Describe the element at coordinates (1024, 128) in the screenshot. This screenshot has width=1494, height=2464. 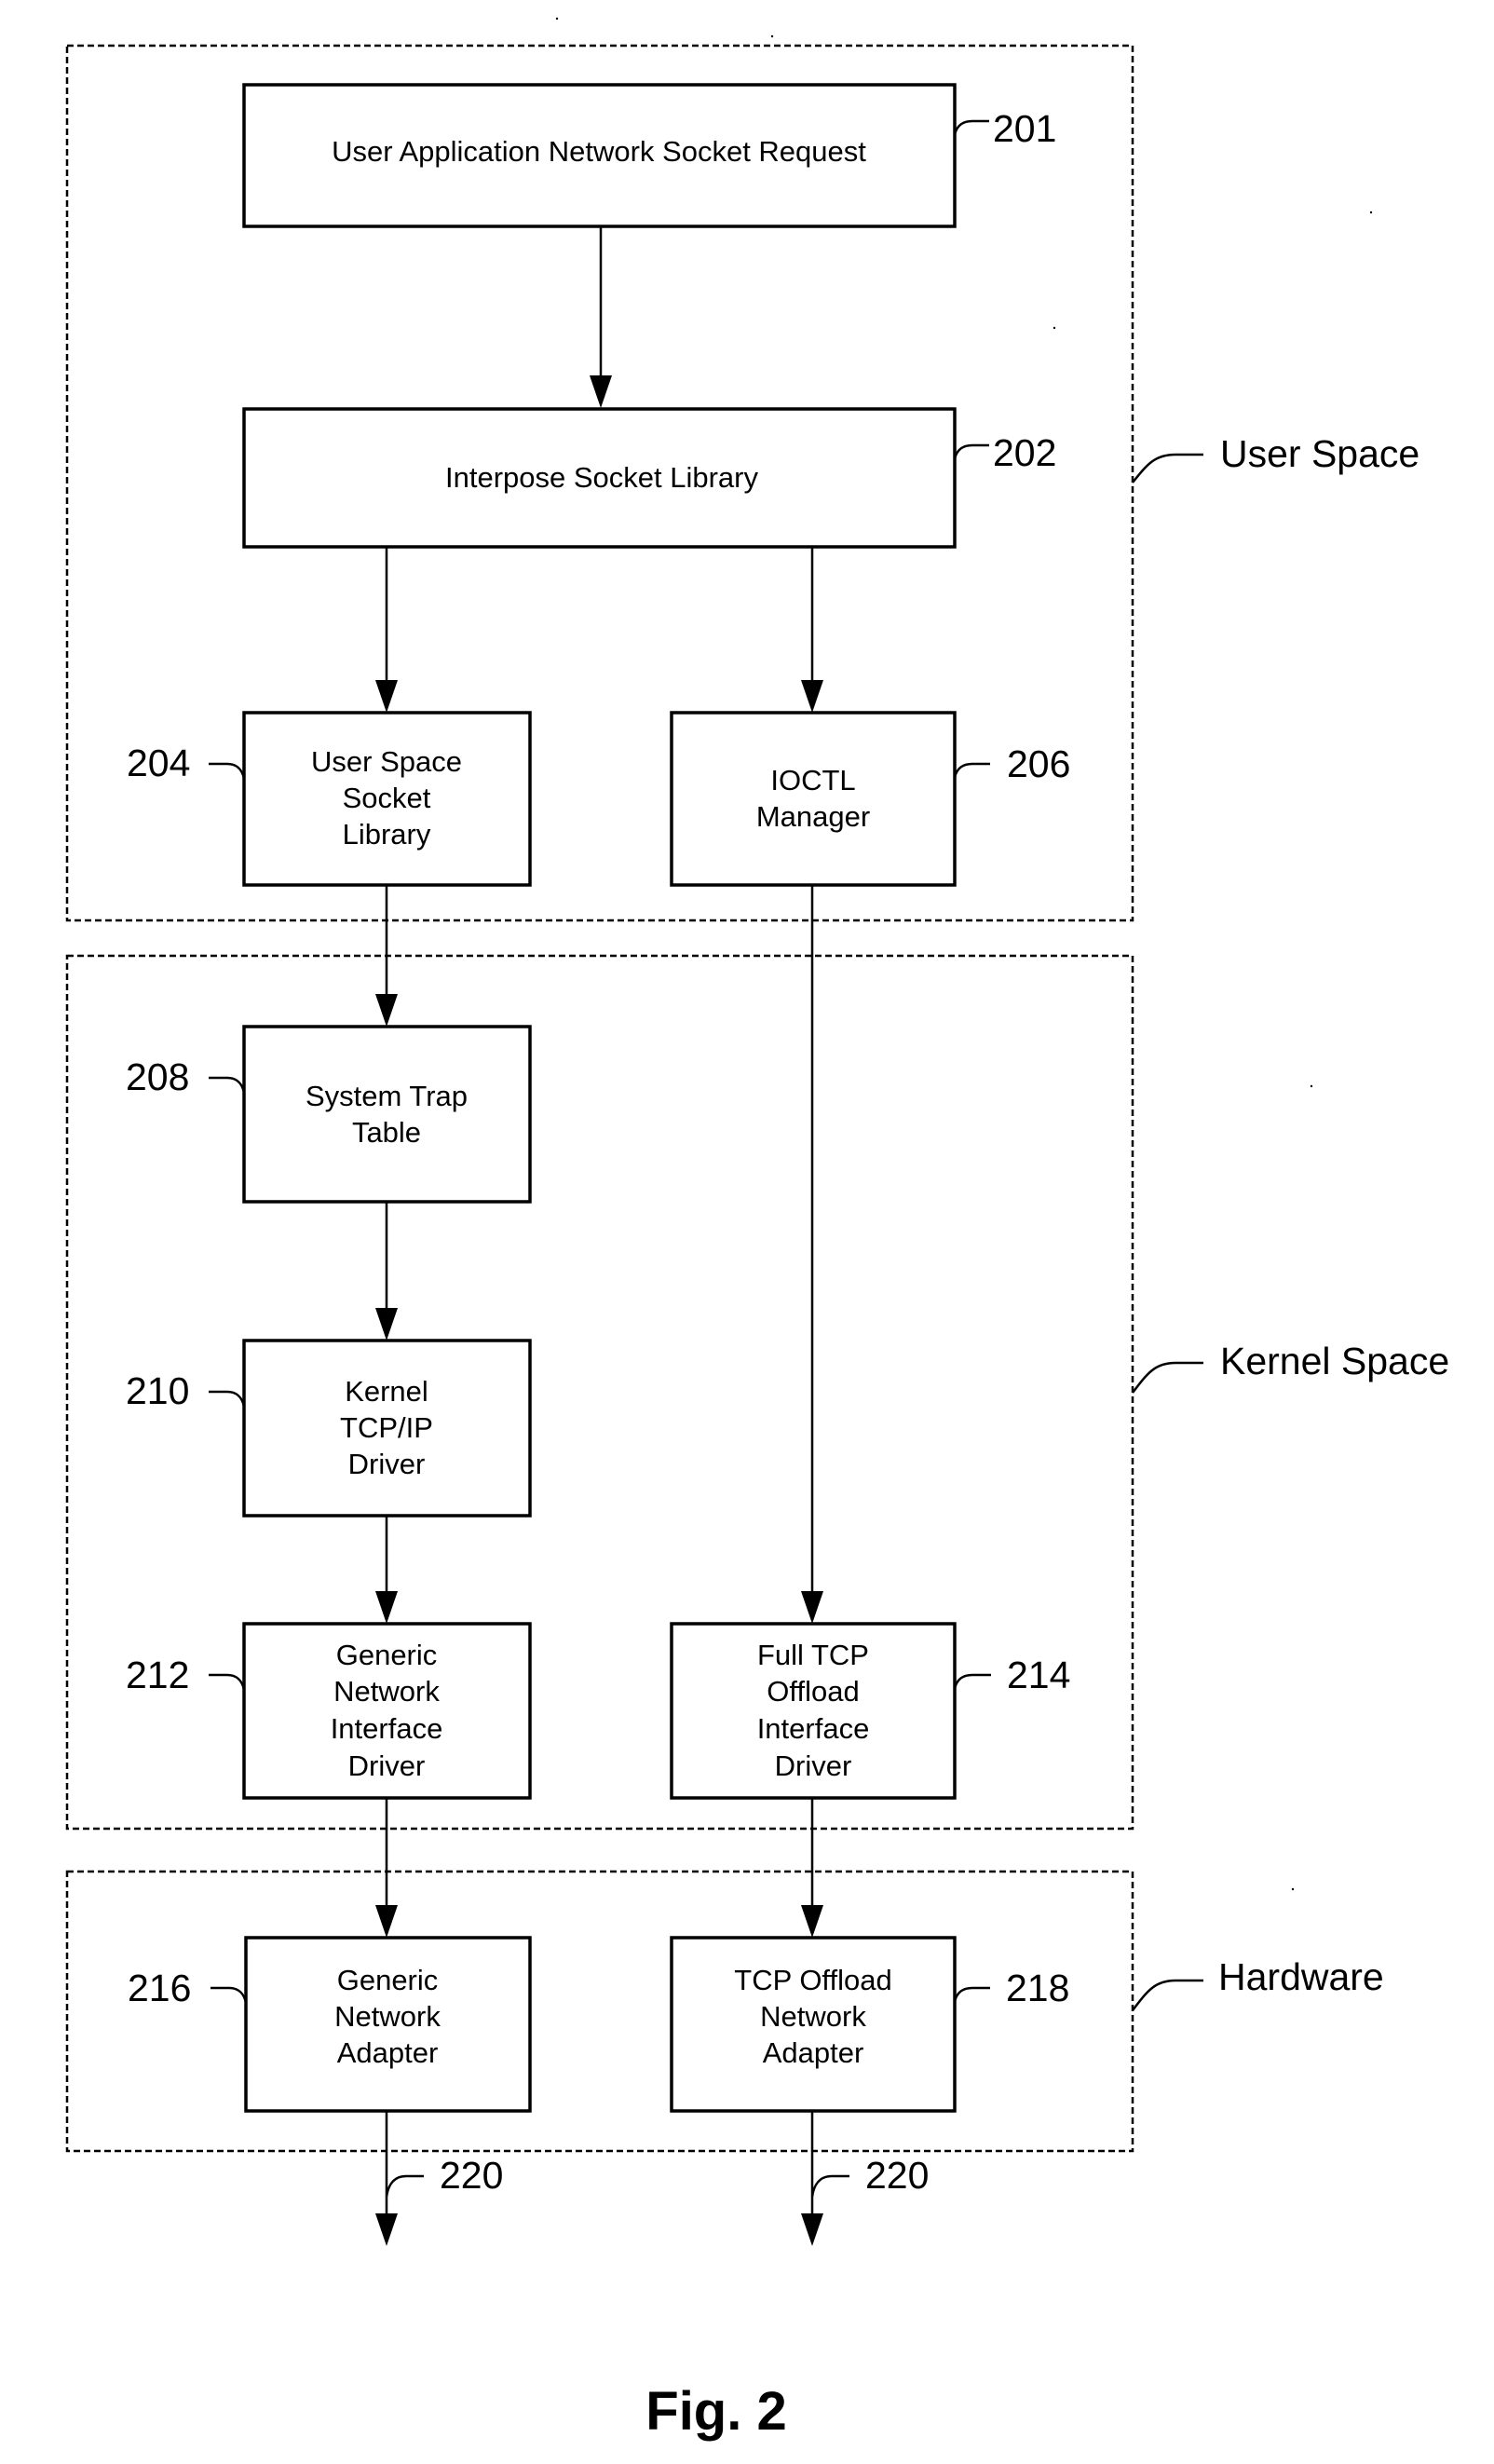
I see `block-201-ref: 201` at that location.